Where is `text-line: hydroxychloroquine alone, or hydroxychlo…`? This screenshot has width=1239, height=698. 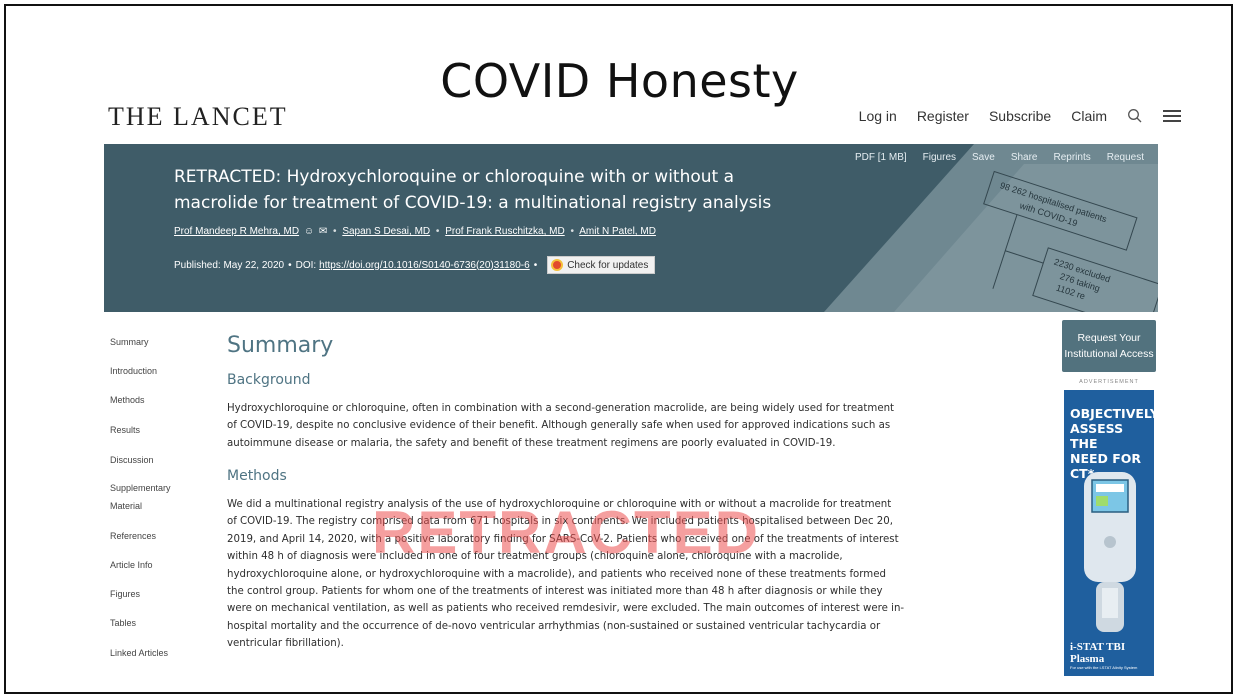 text-line: hydroxychloroquine alone, or hydroxychlo… is located at coordinates (556, 574).